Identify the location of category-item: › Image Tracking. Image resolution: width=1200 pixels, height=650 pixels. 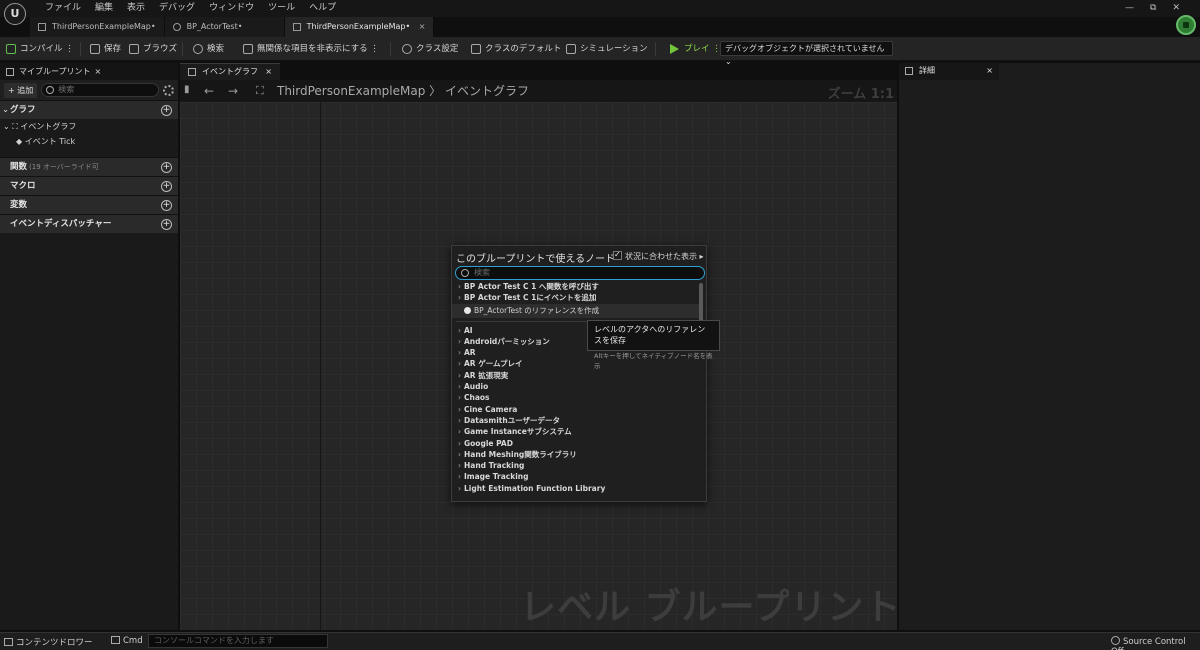
(576, 476).